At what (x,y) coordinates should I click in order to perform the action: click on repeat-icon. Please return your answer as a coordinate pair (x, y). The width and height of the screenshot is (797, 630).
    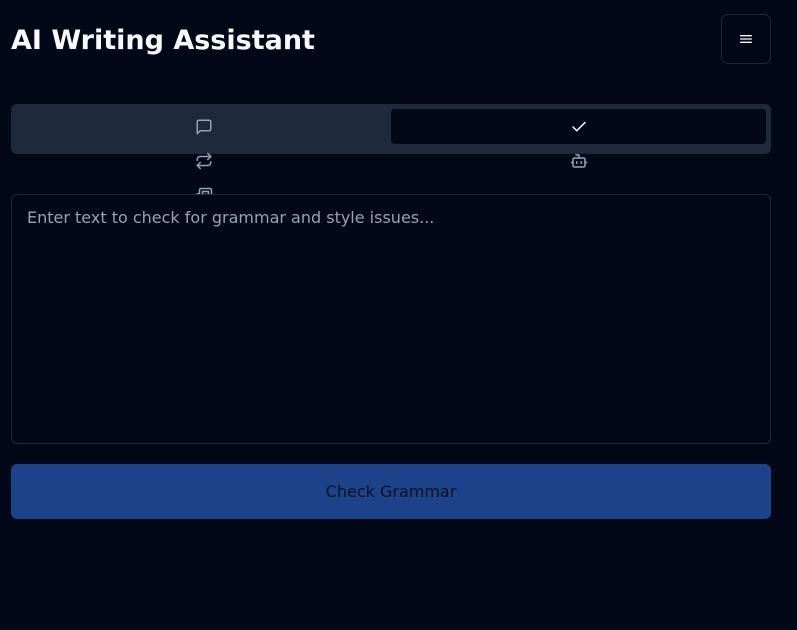
    Looking at the image, I should click on (204, 161).